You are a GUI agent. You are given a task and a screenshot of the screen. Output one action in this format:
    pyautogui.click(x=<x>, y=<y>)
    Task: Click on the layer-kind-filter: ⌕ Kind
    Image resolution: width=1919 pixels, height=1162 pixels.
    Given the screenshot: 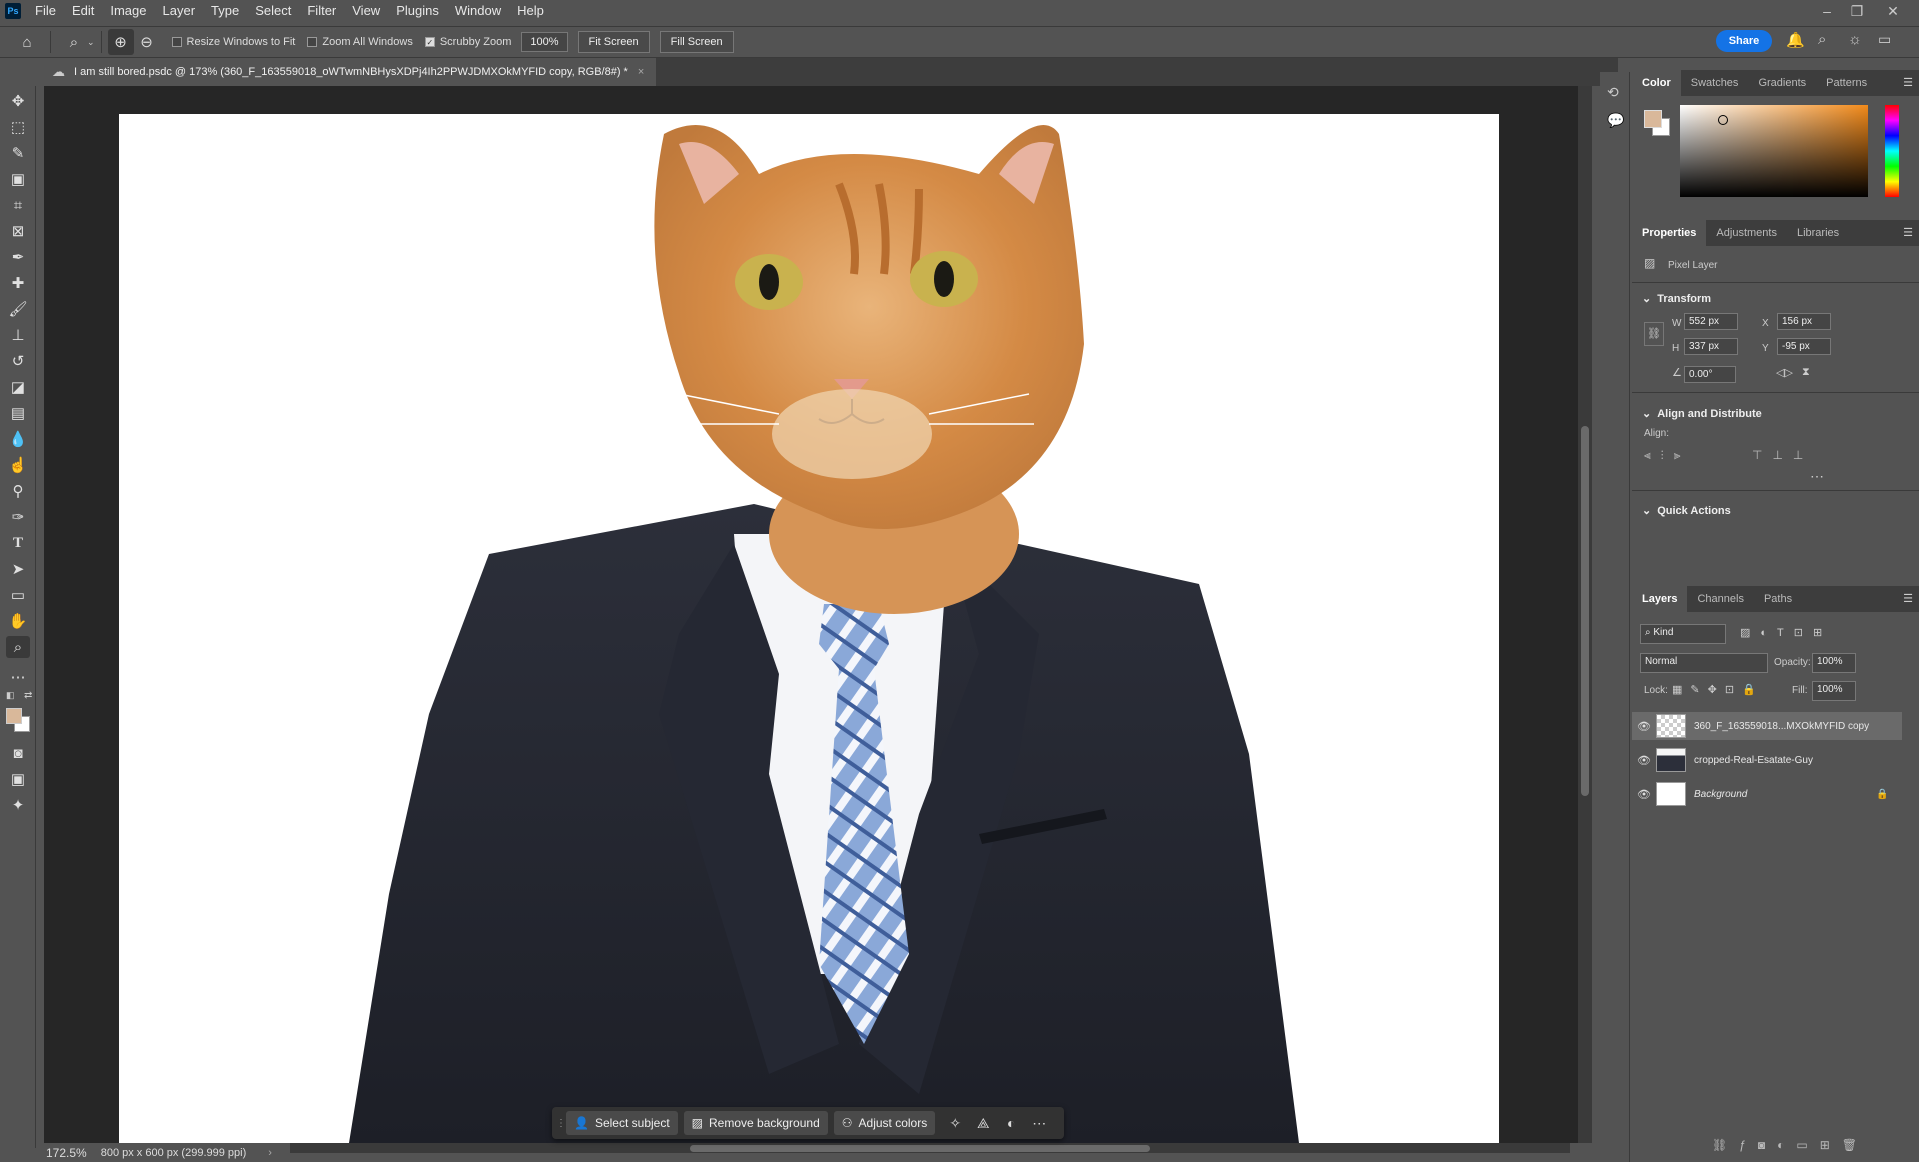 What is the action you would take?
    pyautogui.click(x=1683, y=634)
    